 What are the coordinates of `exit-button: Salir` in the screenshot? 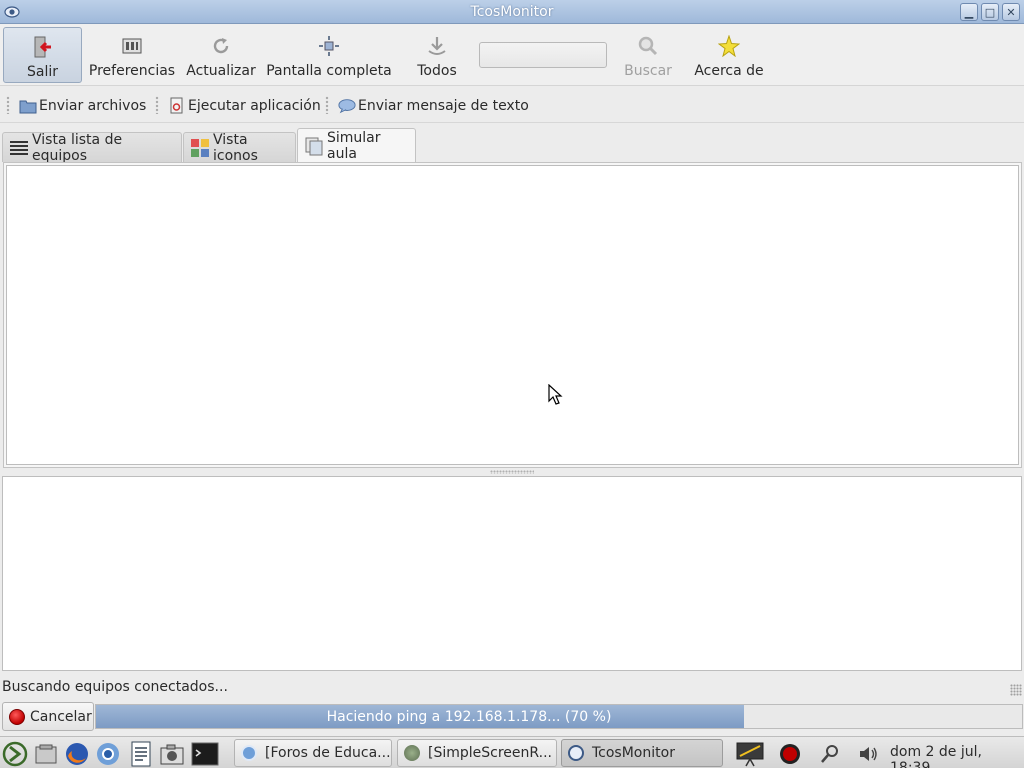 It's located at (42, 55).